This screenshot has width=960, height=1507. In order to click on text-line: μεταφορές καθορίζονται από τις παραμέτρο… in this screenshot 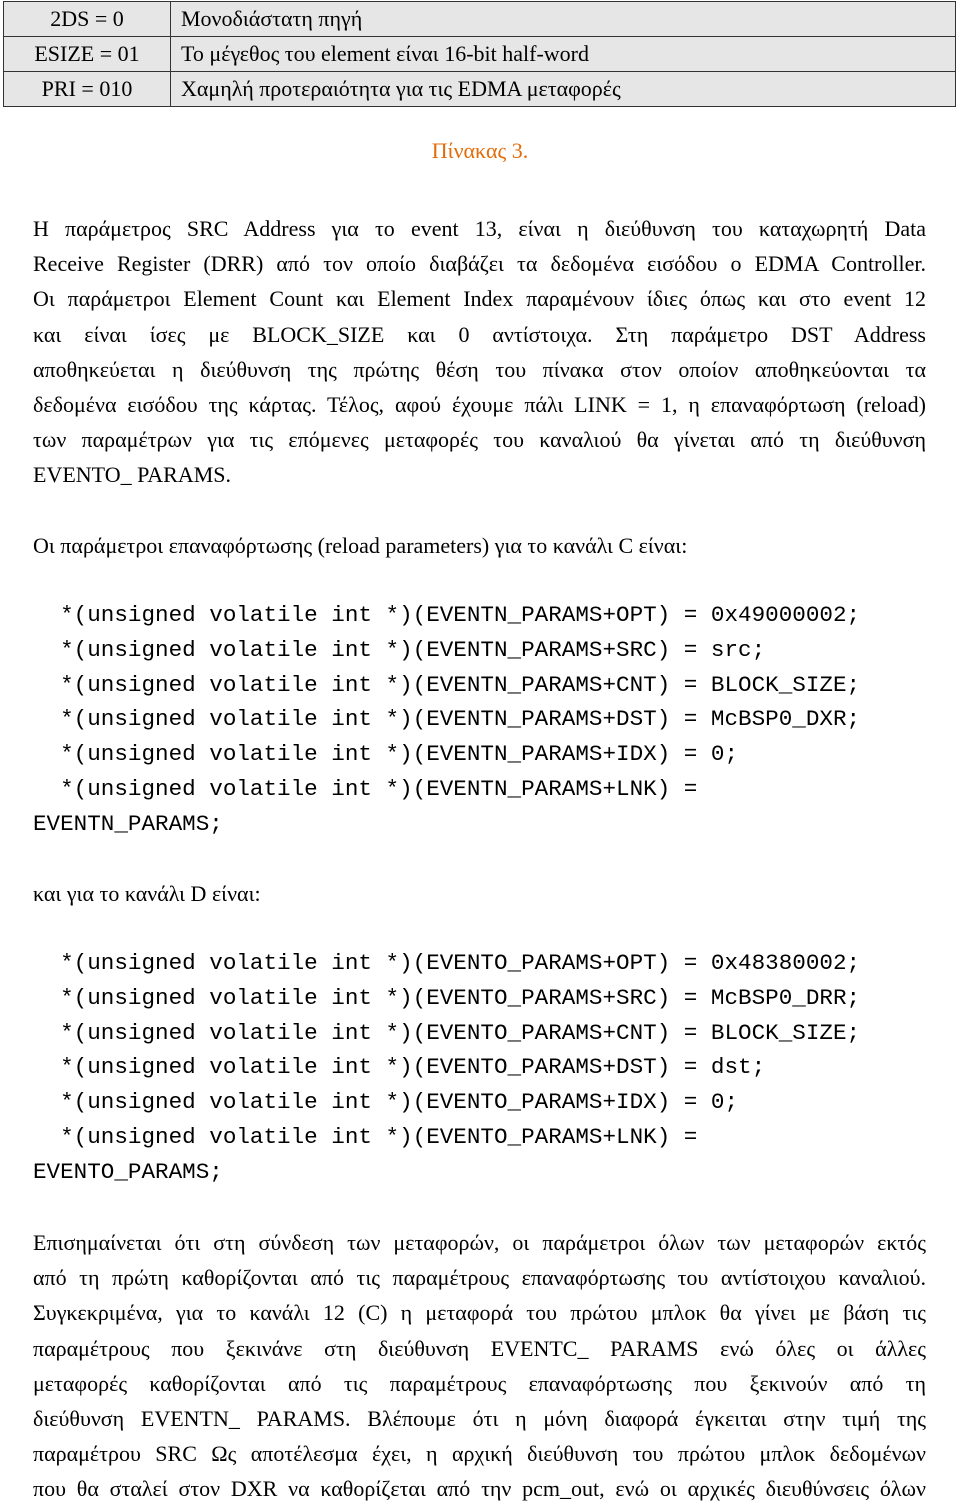, I will do `click(479, 1383)`.